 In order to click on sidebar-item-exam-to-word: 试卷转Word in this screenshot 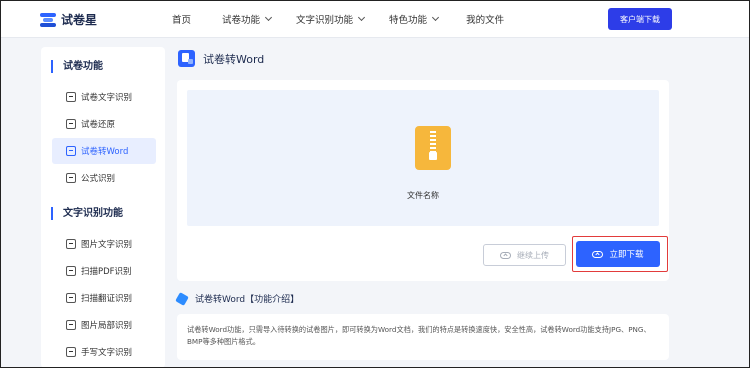, I will do `click(104, 151)`.